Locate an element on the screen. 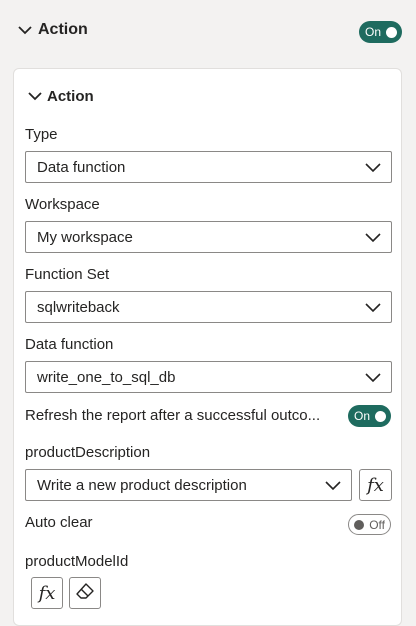 Image resolution: width=416 pixels, height=626 pixels. clear-button is located at coordinates (85, 593).